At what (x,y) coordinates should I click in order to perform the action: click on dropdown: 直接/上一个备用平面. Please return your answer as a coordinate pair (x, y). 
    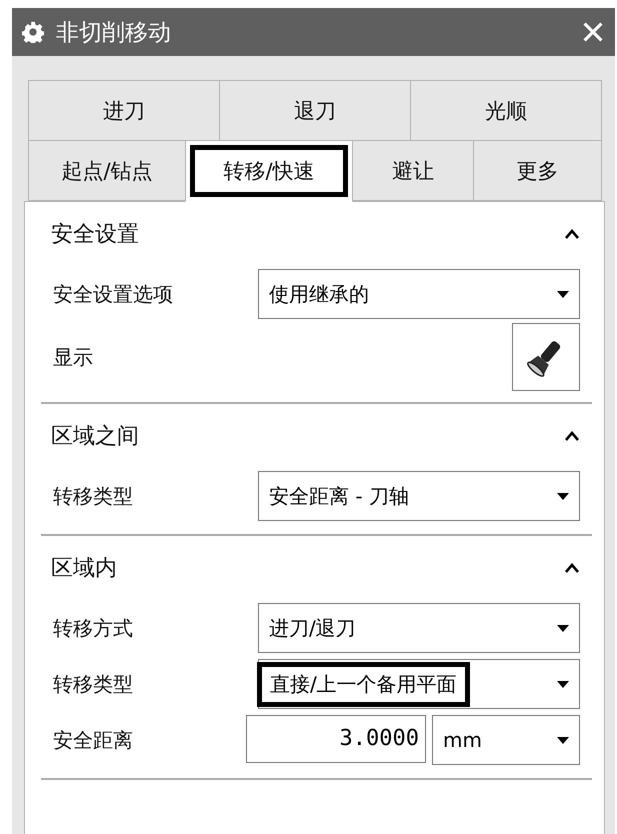
    Looking at the image, I should click on (419, 684).